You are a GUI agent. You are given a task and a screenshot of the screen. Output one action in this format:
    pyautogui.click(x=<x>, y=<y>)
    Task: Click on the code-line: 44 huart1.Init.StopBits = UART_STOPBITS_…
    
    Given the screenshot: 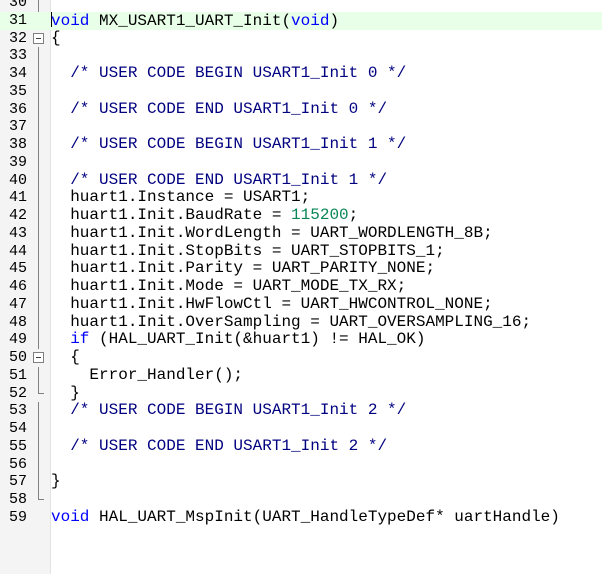 What is the action you would take?
    pyautogui.click(x=301, y=251)
    